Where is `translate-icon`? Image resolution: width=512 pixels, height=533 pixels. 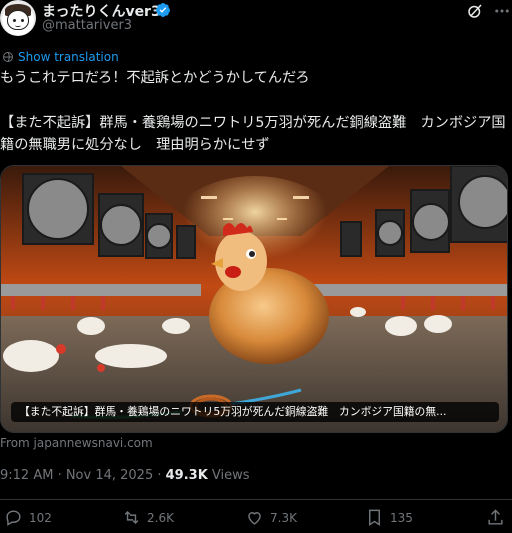 translate-icon is located at coordinates (8, 57).